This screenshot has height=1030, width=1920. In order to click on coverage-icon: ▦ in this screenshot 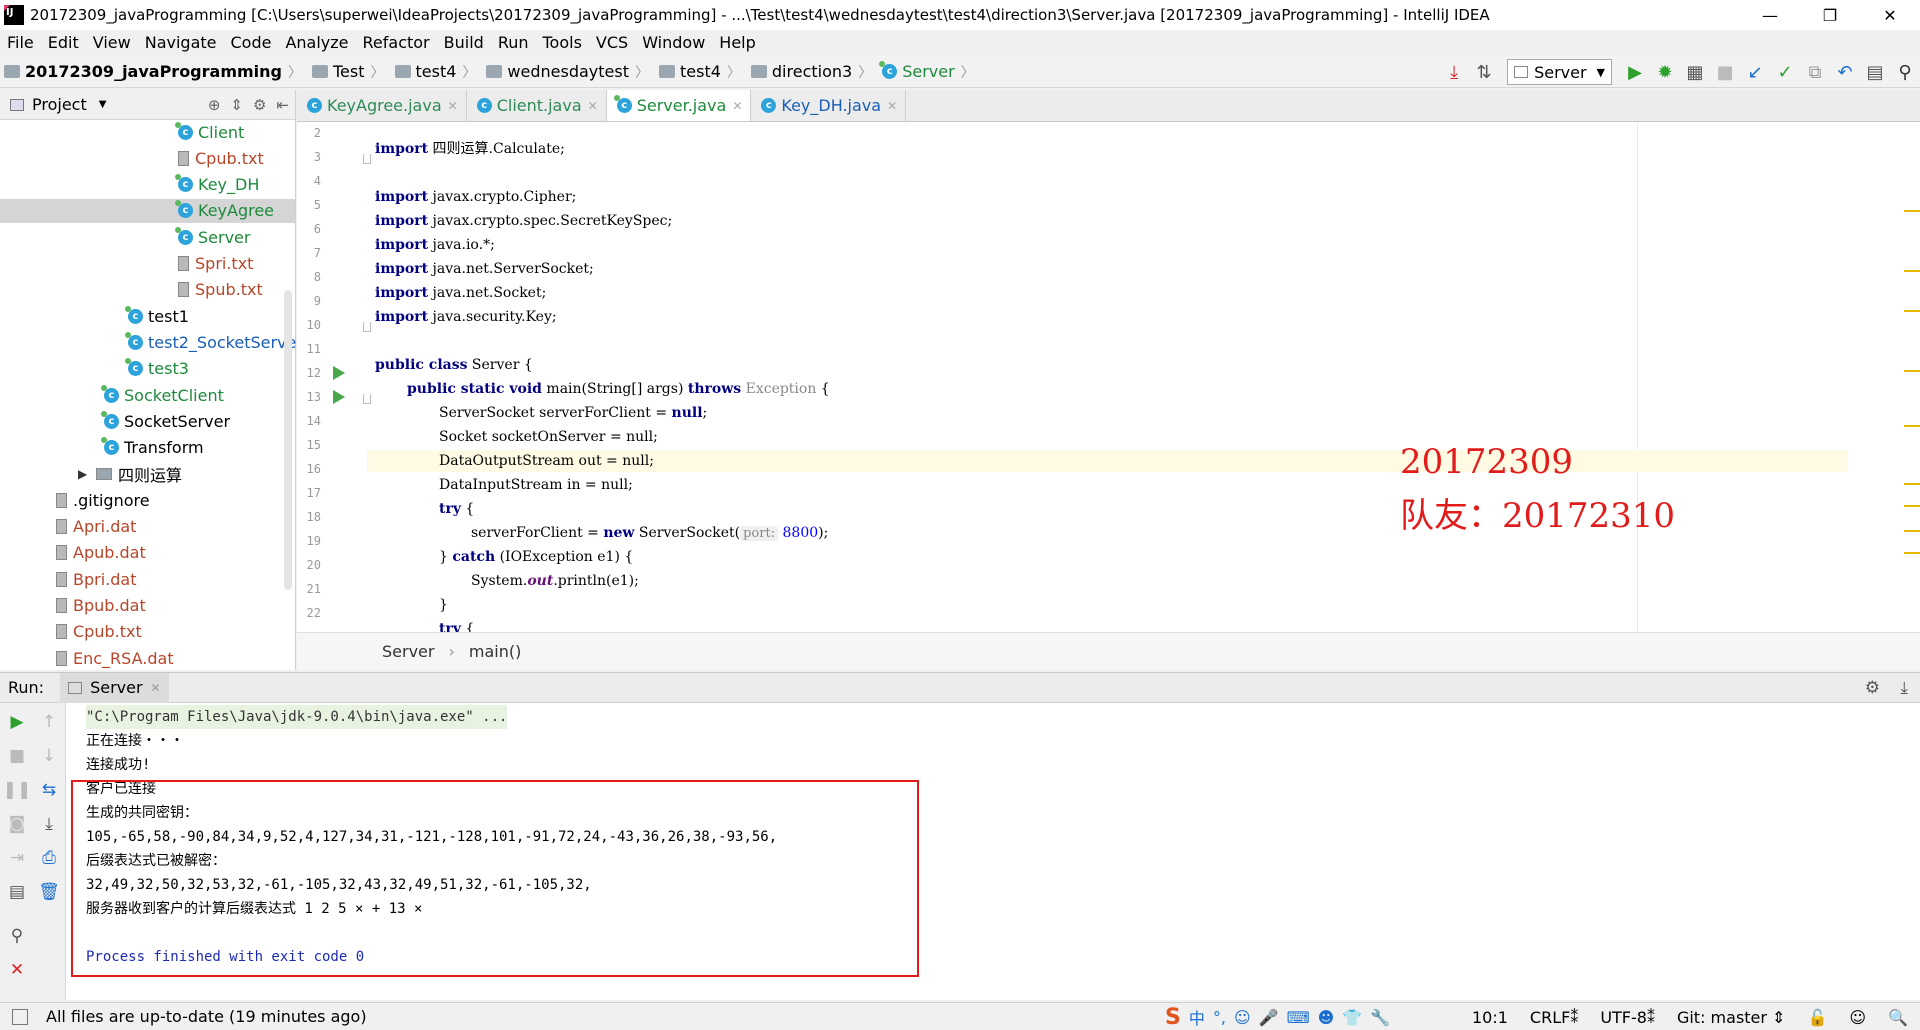, I will do `click(1695, 72)`.